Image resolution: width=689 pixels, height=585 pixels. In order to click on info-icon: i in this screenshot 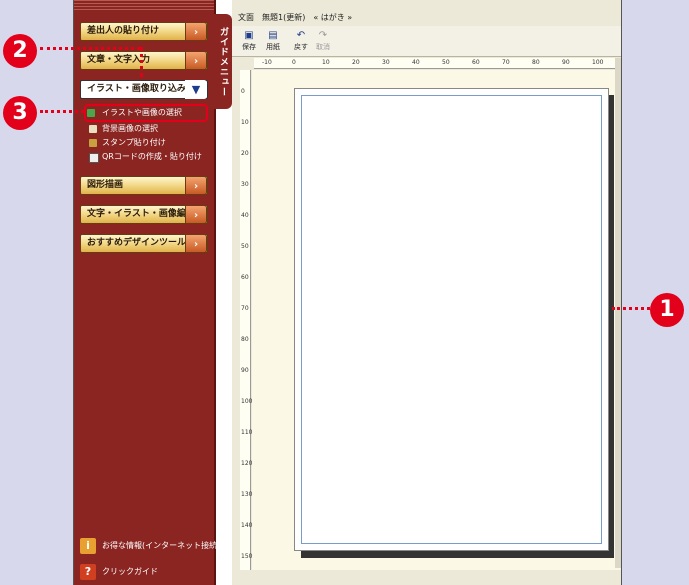, I will do `click(88, 546)`.